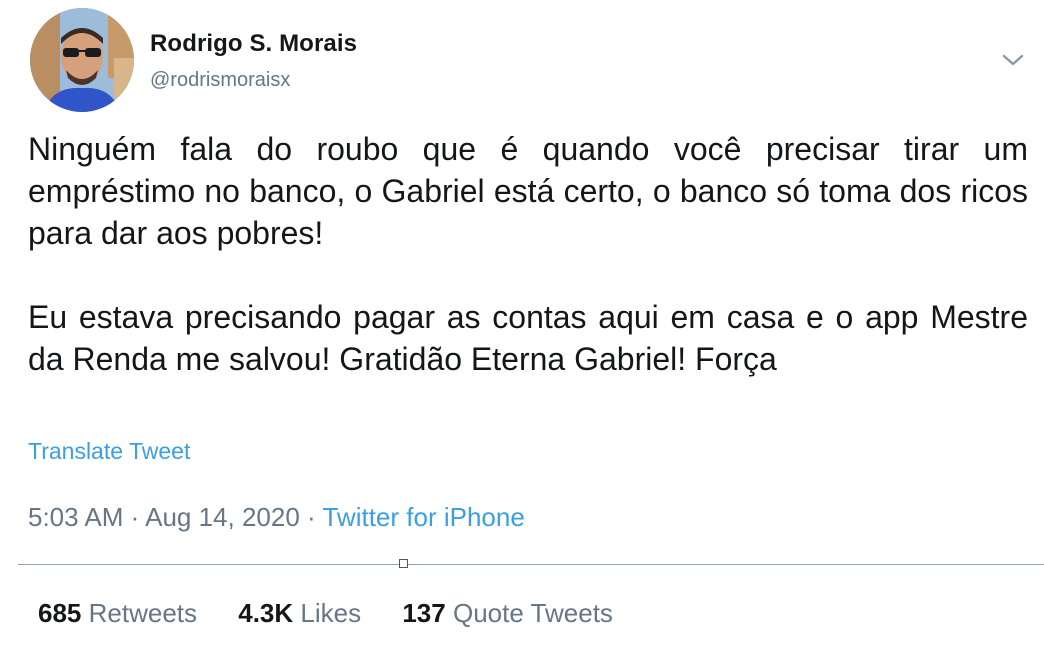 Image resolution: width=1044 pixels, height=662 pixels. I want to click on avatar-photo, so click(82, 60).